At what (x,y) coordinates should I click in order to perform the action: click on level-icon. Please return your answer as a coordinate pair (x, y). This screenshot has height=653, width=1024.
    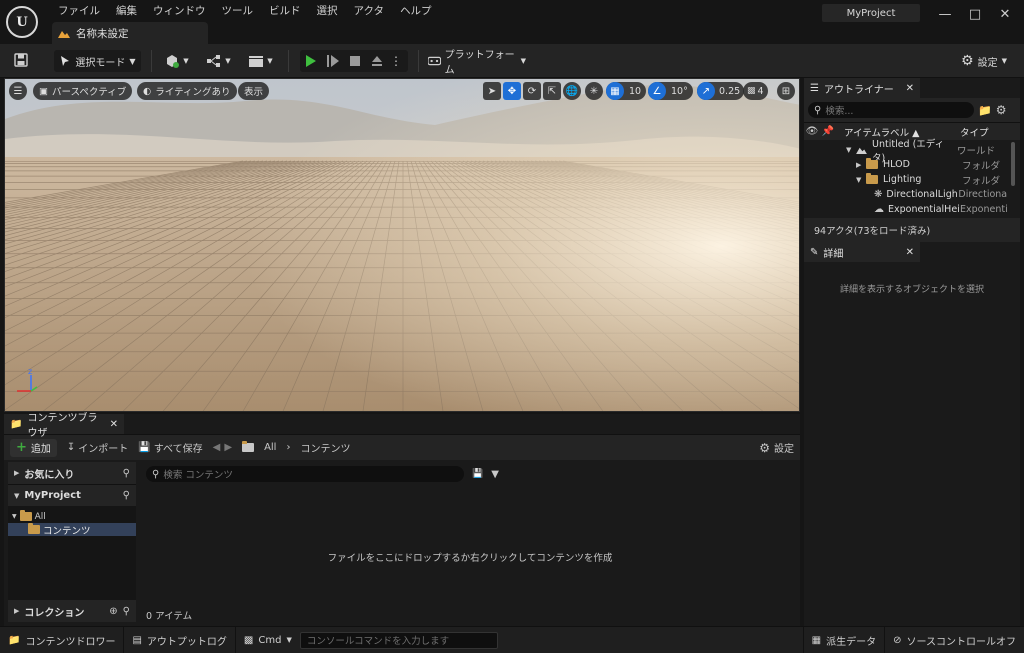
    Looking at the image, I should click on (64, 34).